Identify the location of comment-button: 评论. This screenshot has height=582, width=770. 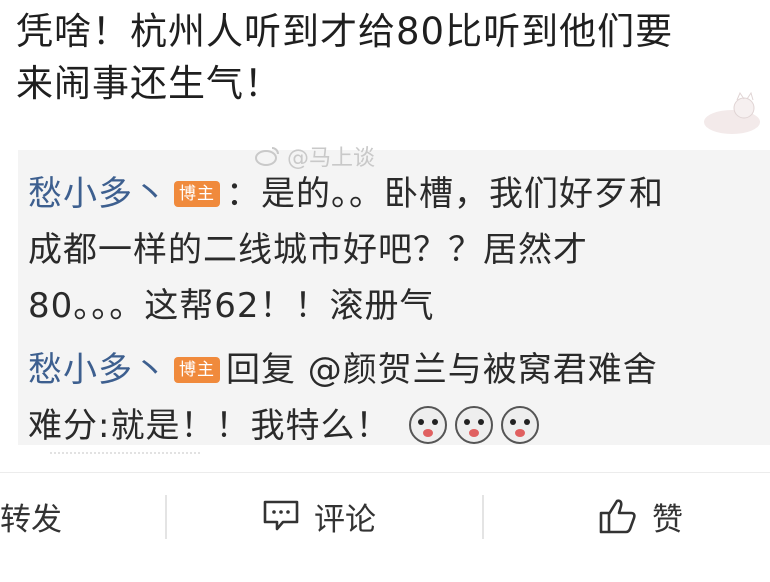
(319, 516).